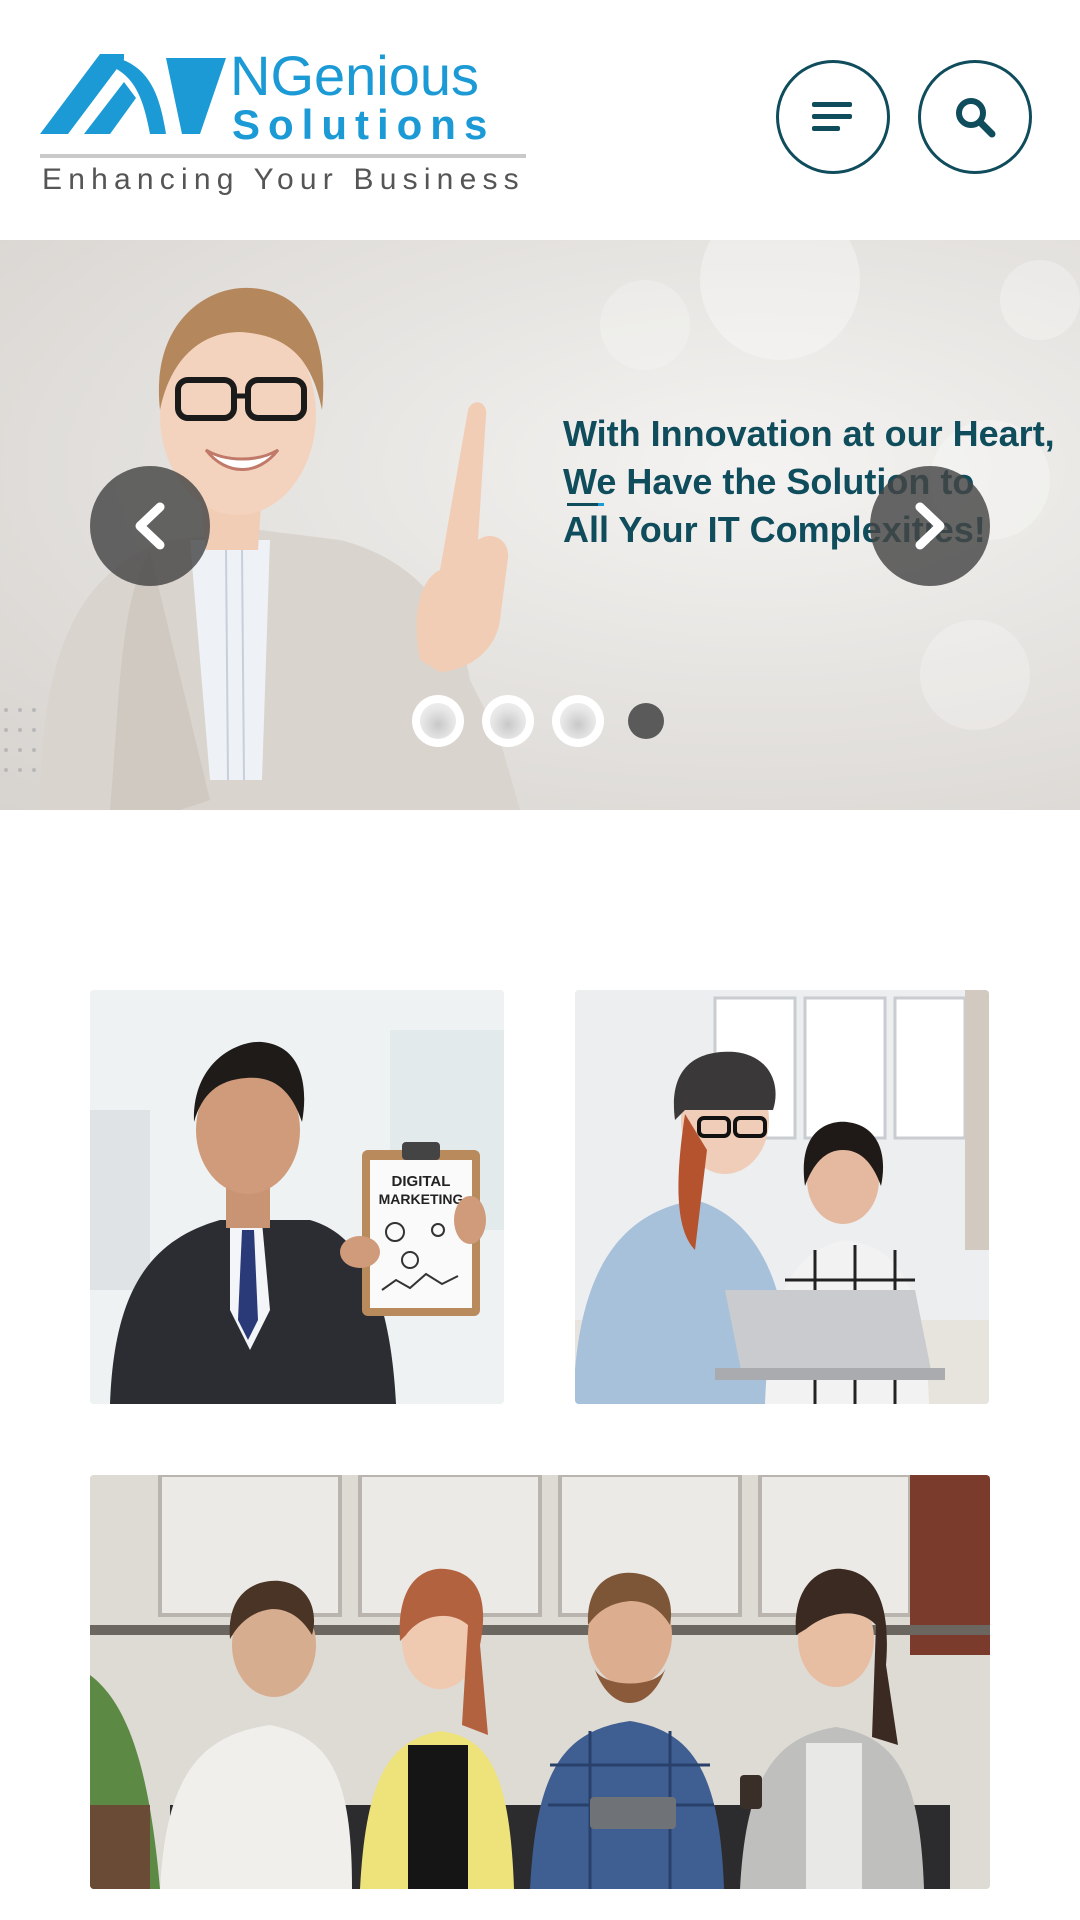 This screenshot has height=1920, width=1080. I want to click on service-tile-collaboration, so click(782, 1197).